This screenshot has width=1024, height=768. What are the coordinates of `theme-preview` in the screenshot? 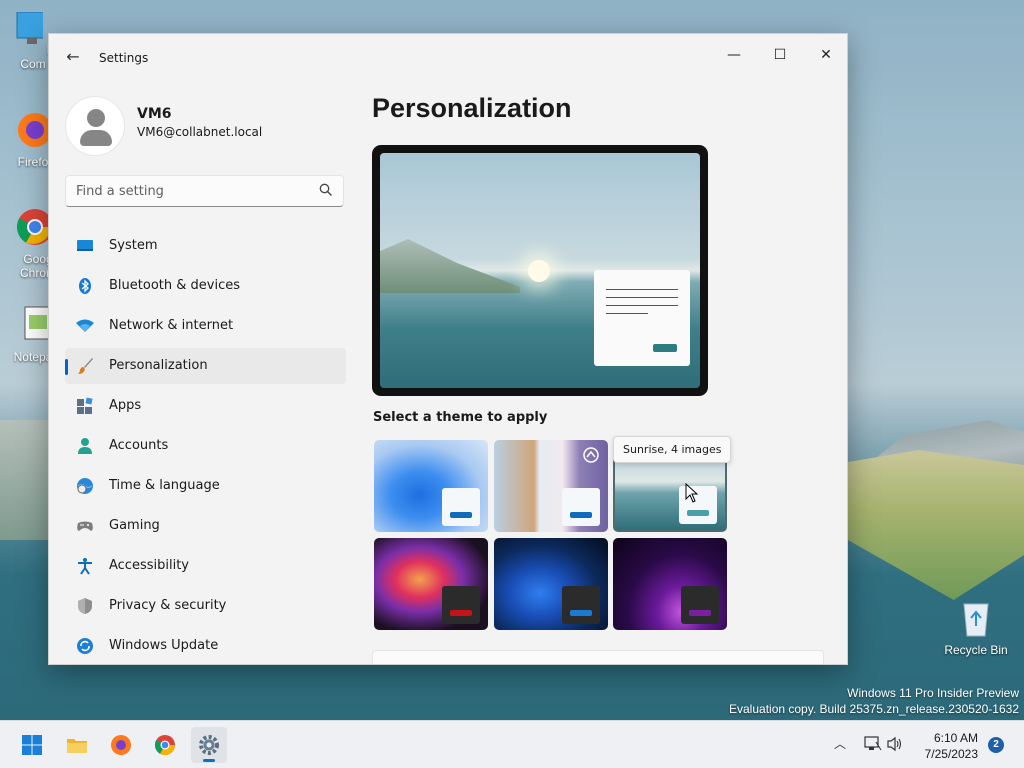 It's located at (540, 270).